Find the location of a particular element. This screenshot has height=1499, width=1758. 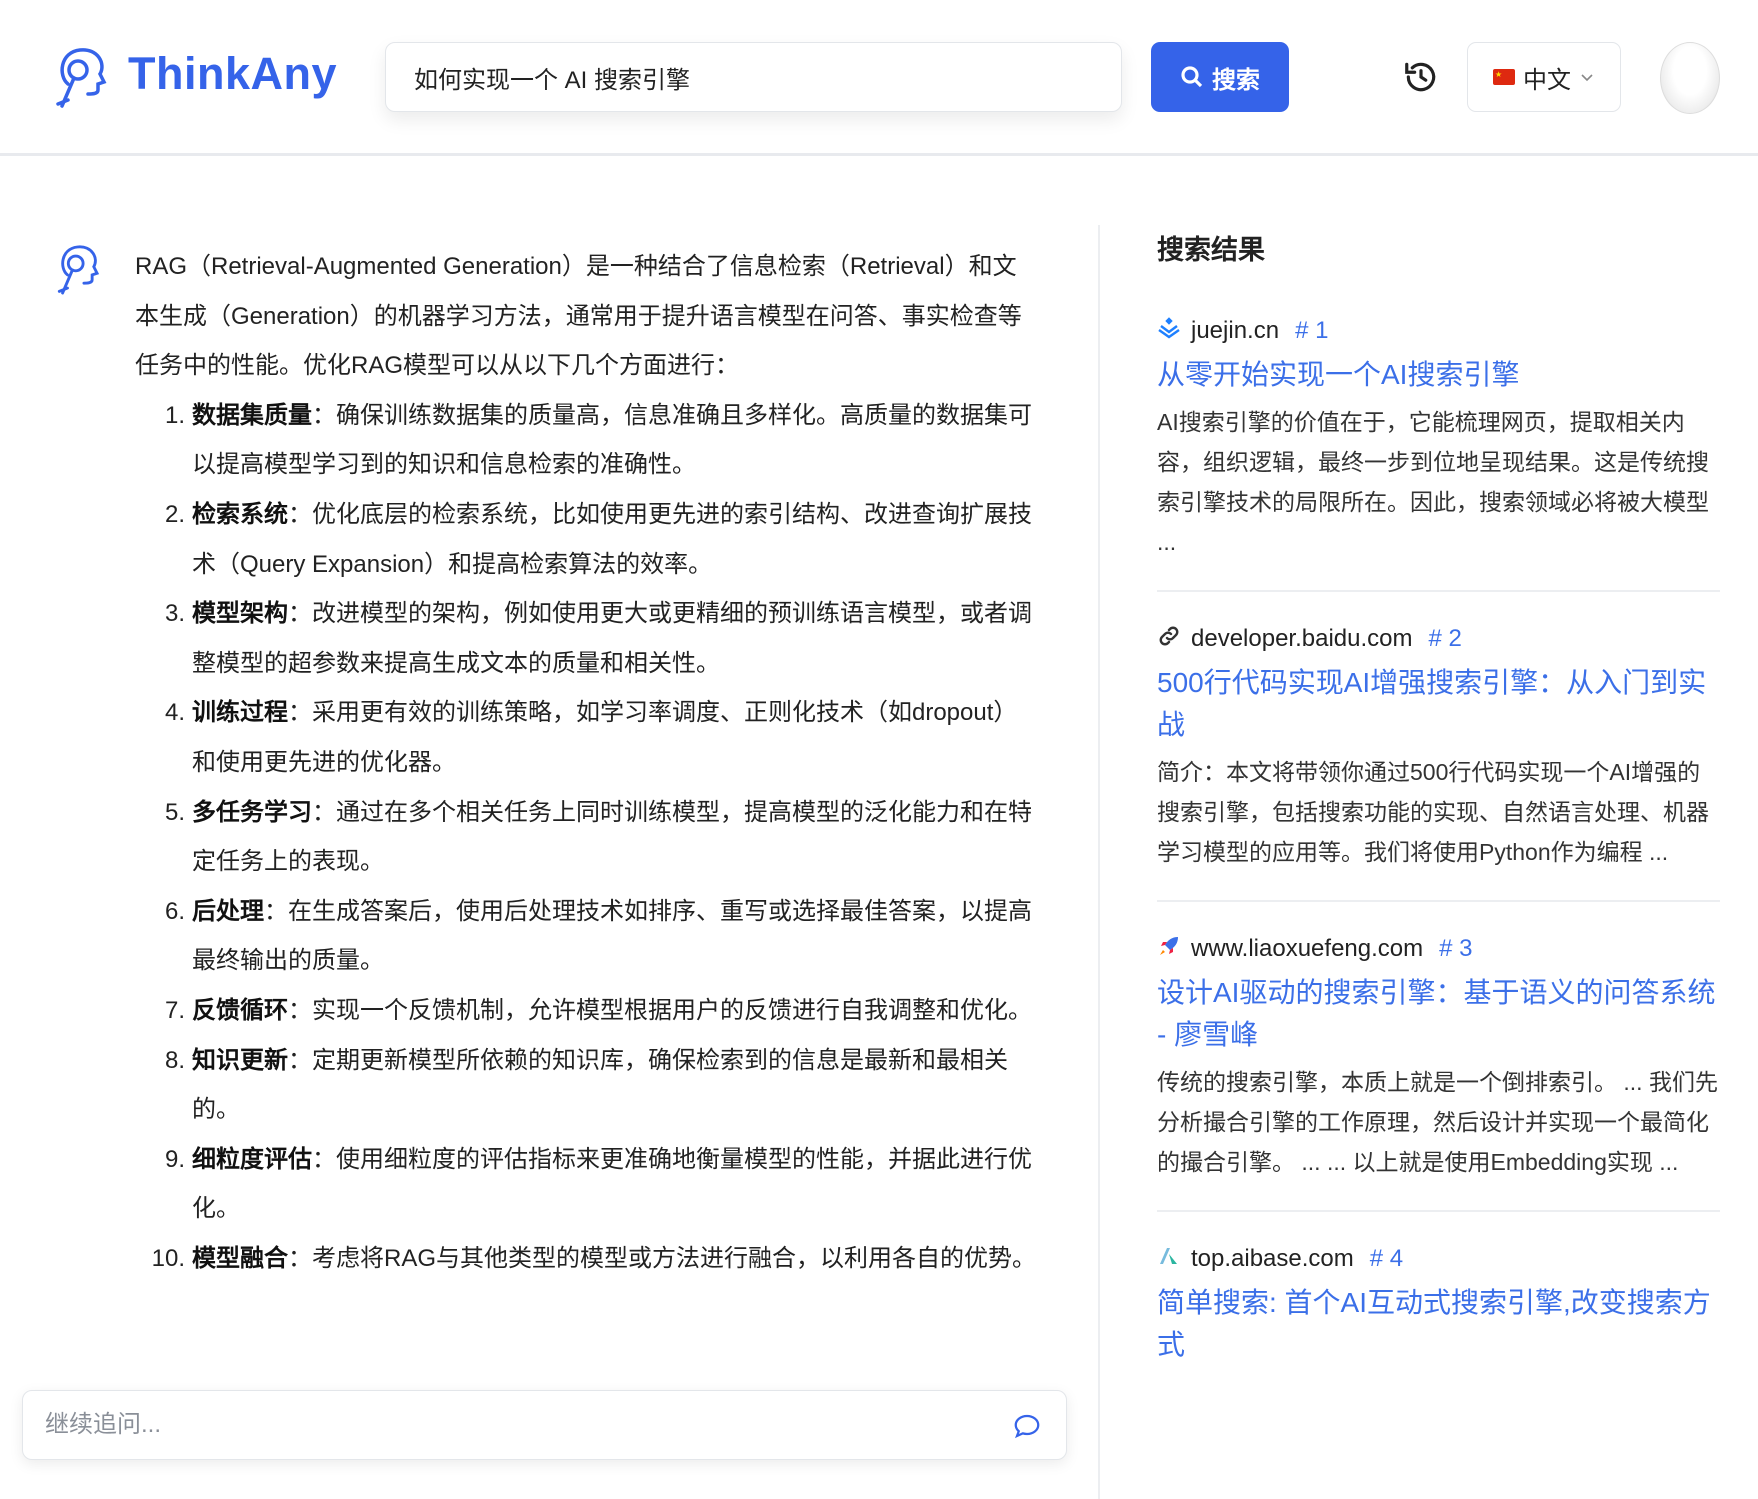

thinkany-logo-icon is located at coordinates (82, 78).